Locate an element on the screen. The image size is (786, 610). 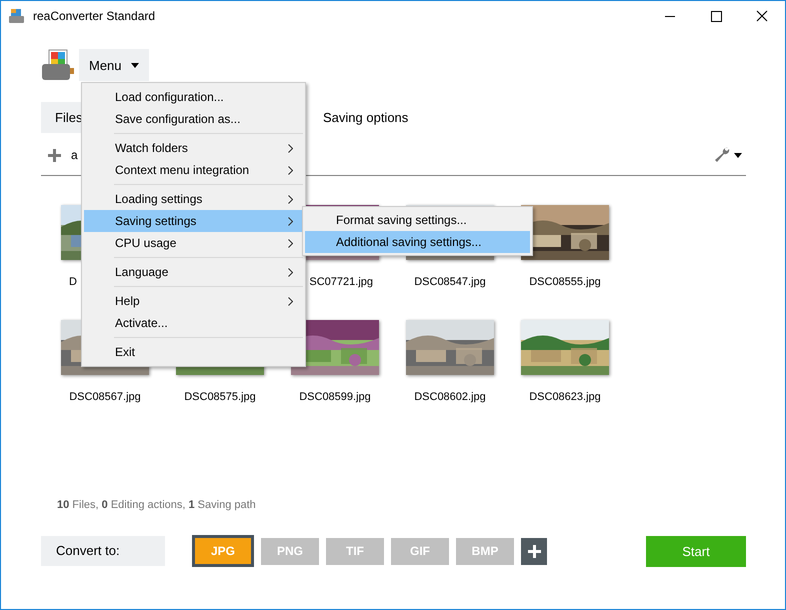
menu-item: Context menu integration is located at coordinates (193, 170).